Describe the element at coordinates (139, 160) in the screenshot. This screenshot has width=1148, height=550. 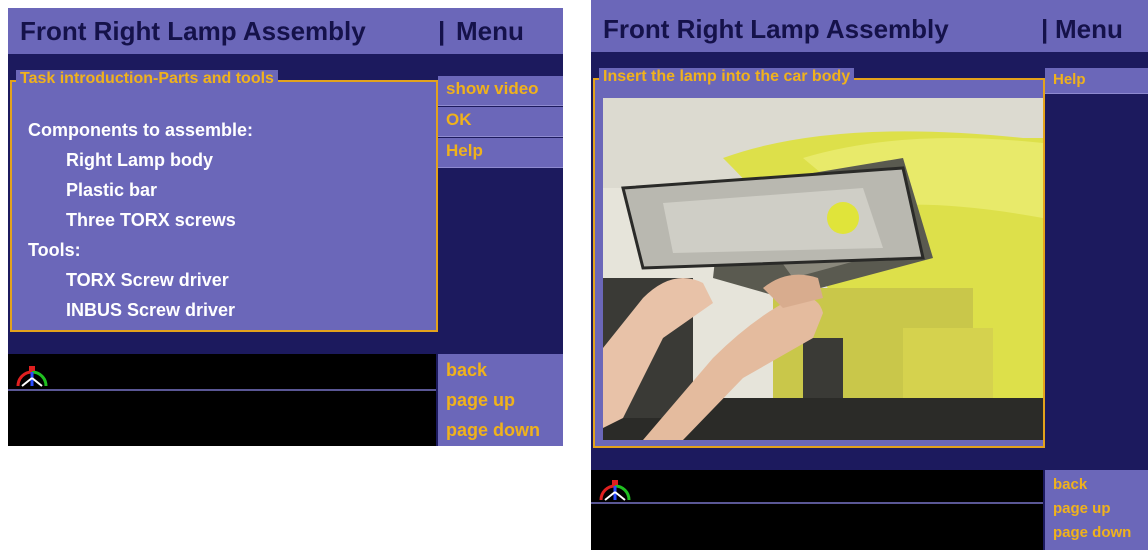
I see `component-item: Right Lamp body` at that location.